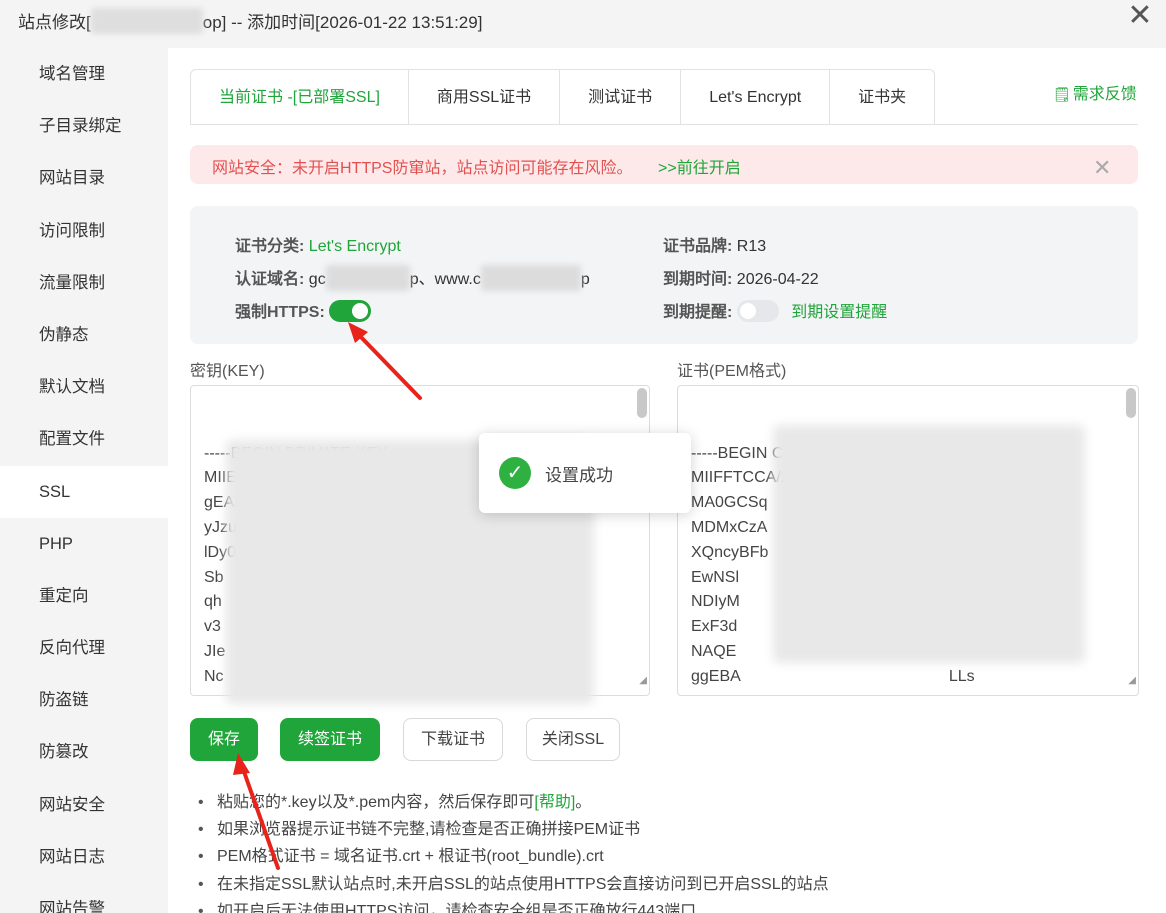  I want to click on arrow-to-https-toggle, so click(385, 361).